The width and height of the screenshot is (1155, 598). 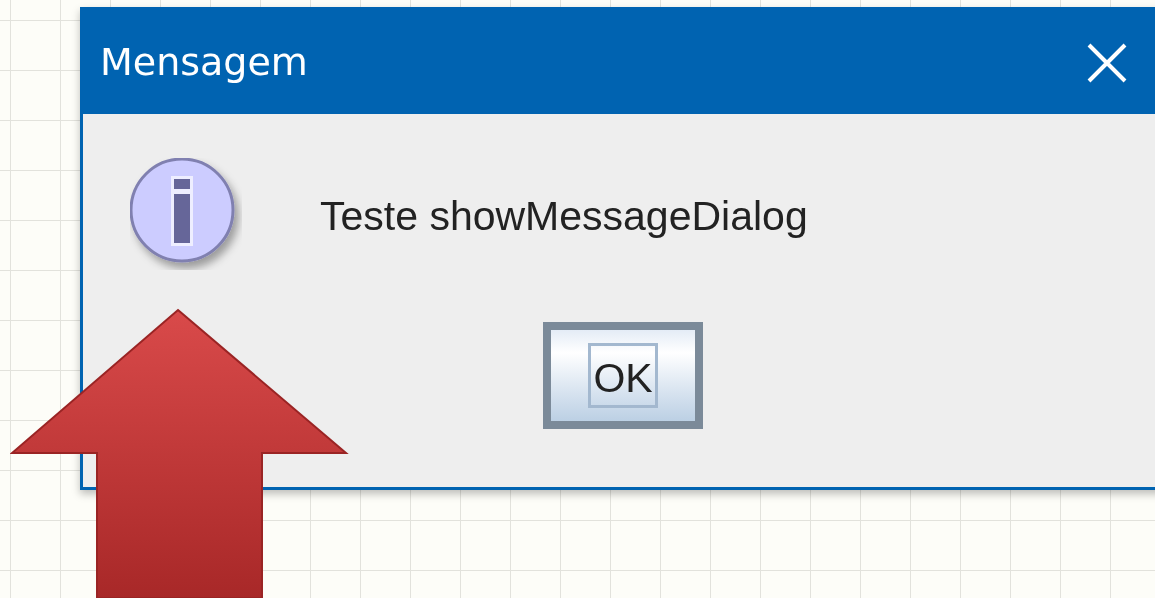 I want to click on message-text: Teste showMessageDialog, so click(x=564, y=216).